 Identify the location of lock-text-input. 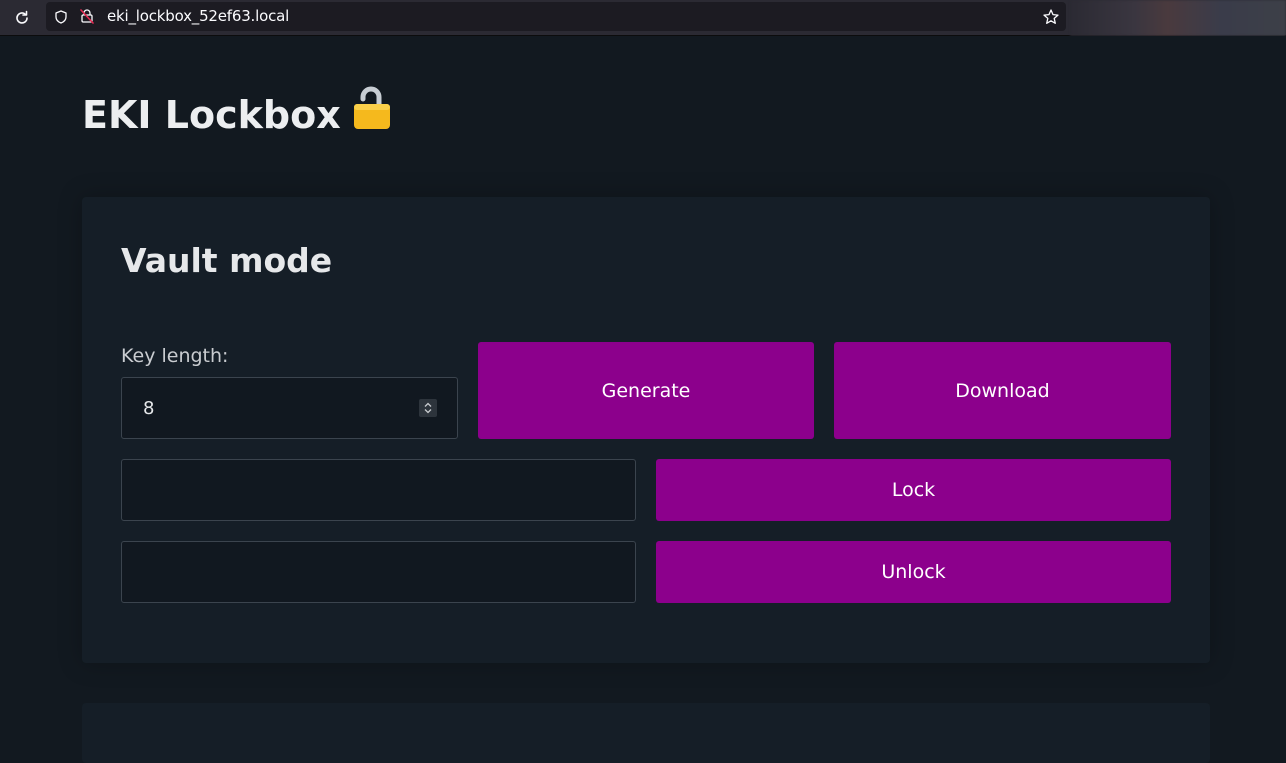
(378, 490).